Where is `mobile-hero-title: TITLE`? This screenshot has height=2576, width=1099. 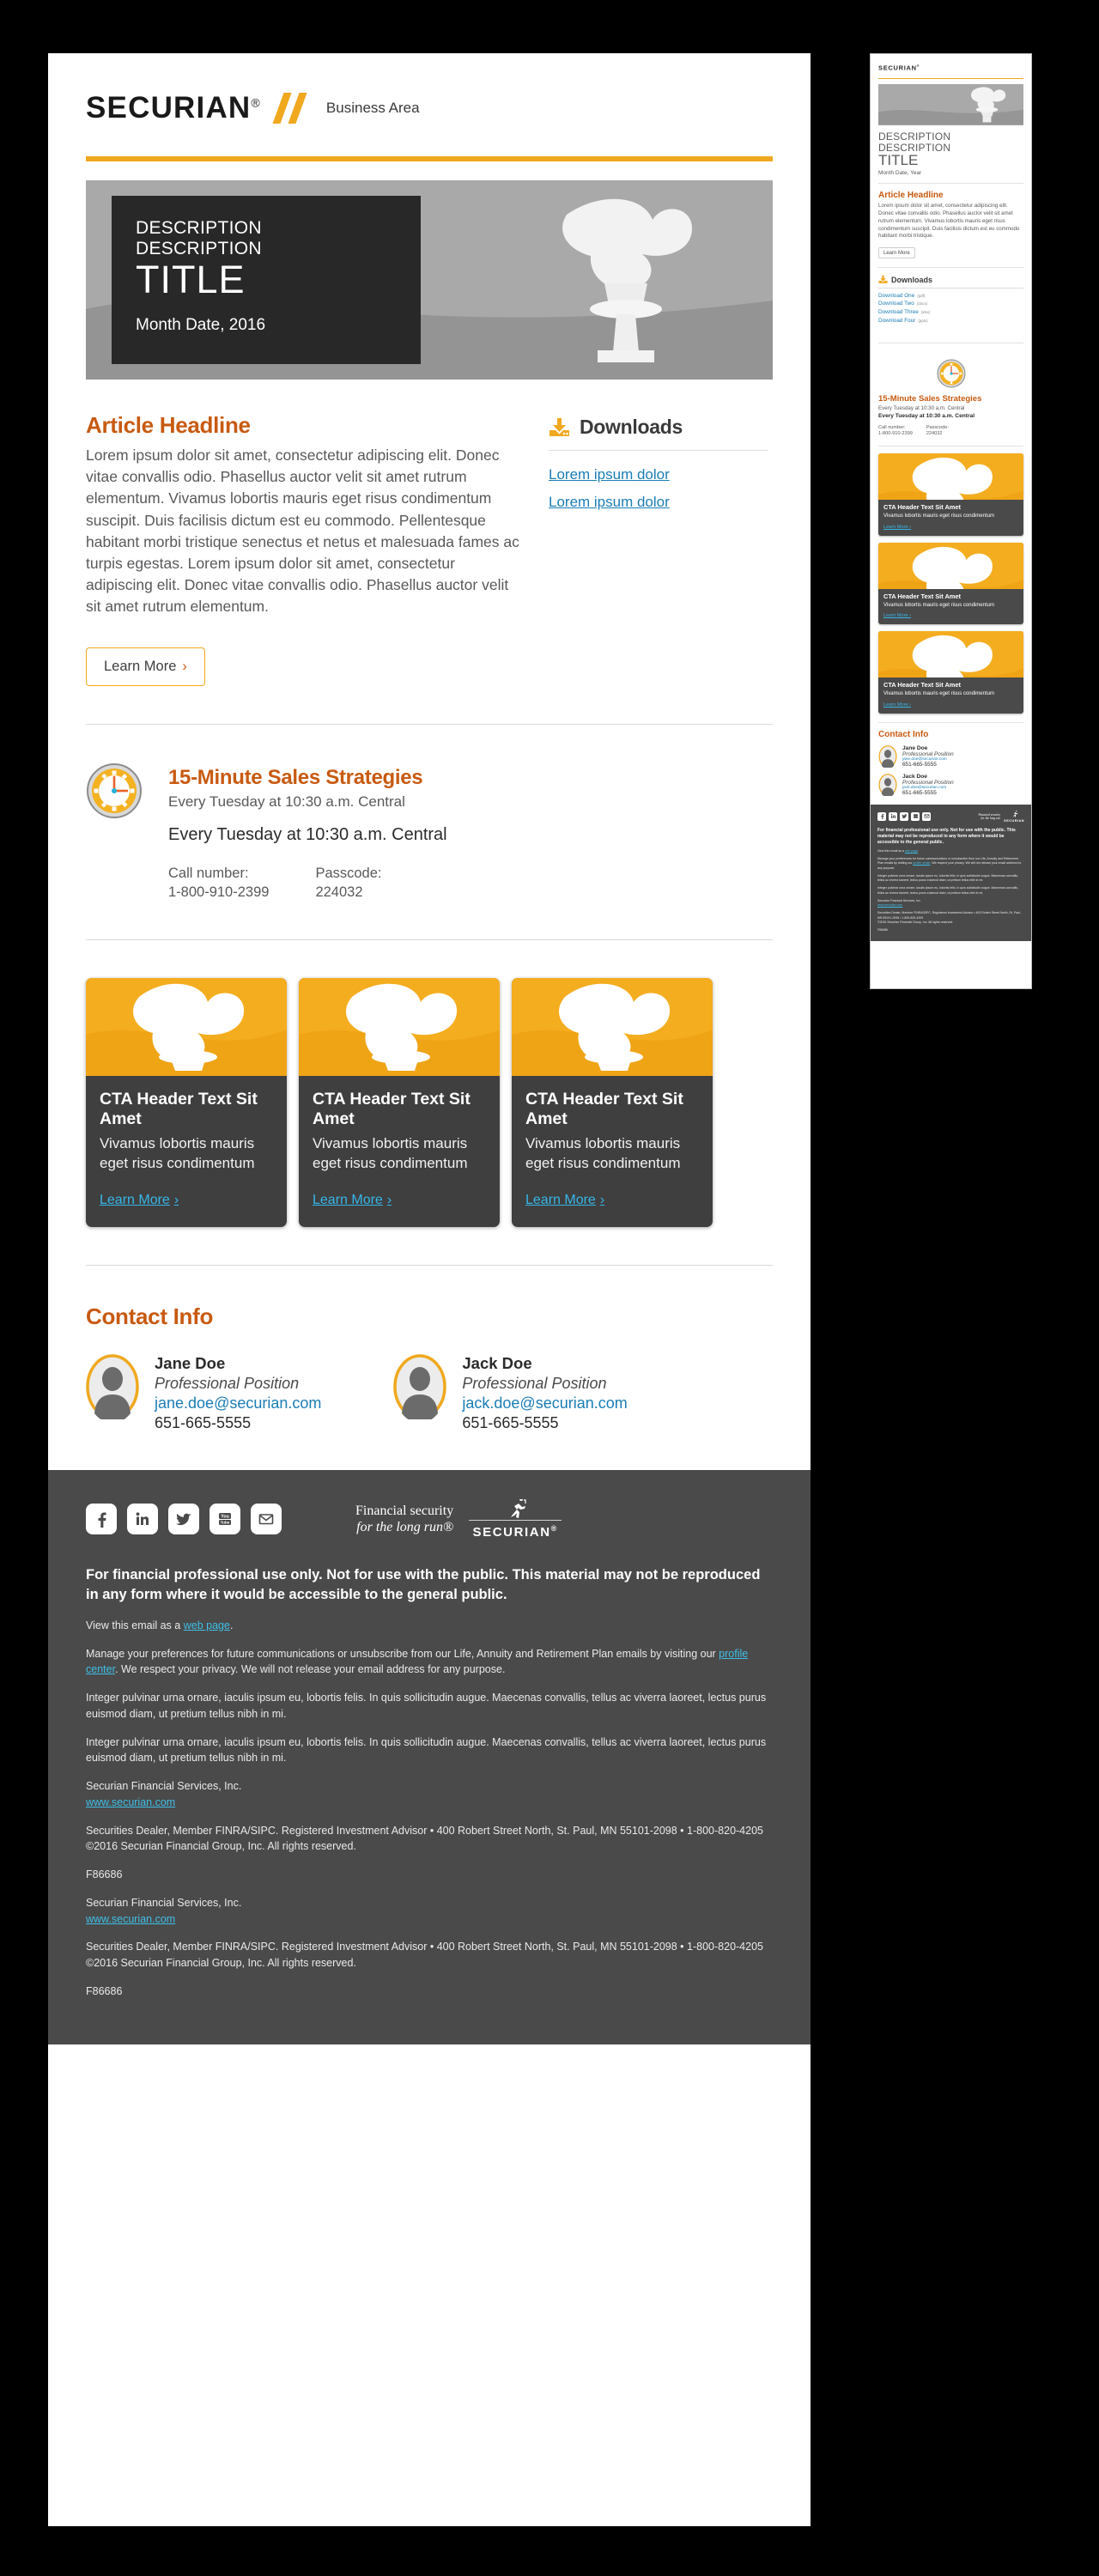
mobile-hero-title: TITLE is located at coordinates (898, 160).